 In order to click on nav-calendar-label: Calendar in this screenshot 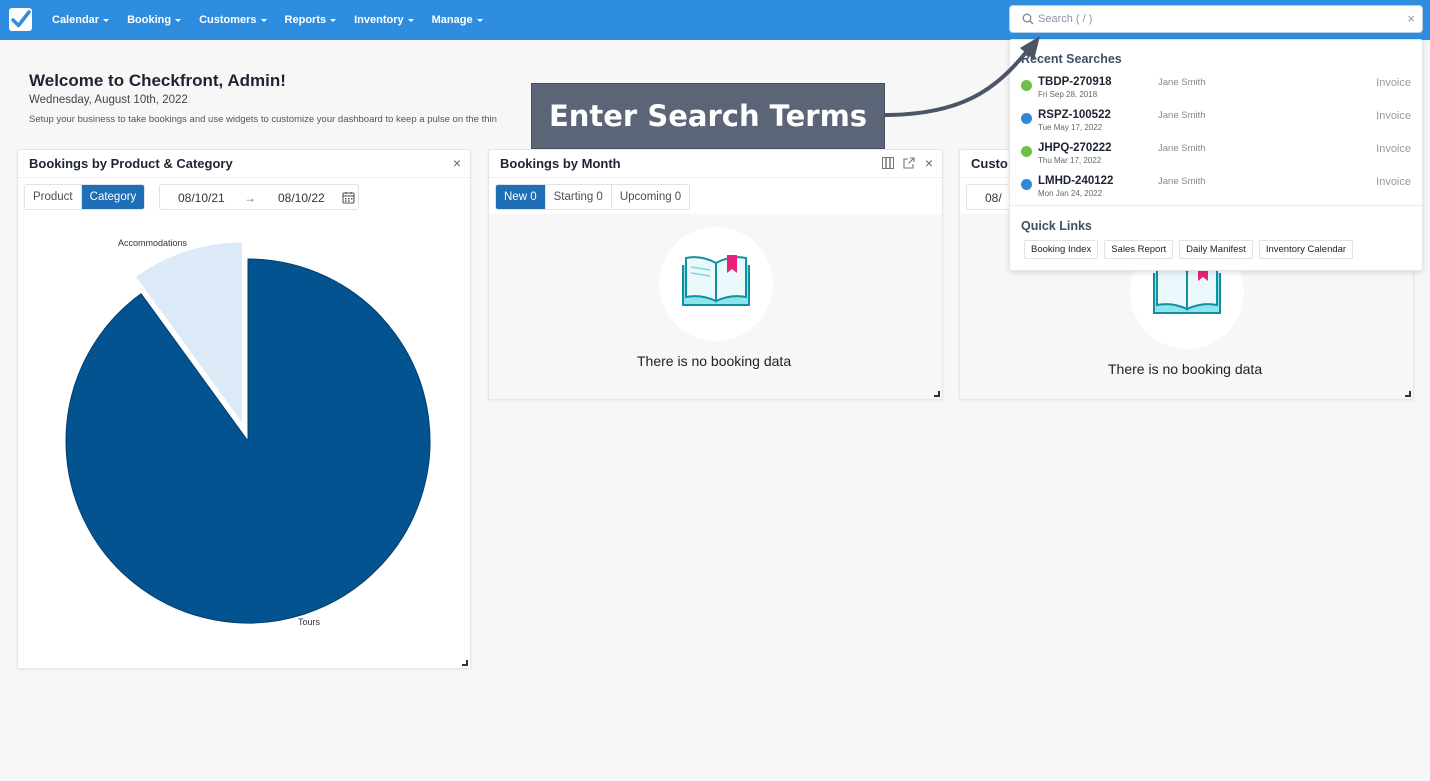, I will do `click(76, 20)`.